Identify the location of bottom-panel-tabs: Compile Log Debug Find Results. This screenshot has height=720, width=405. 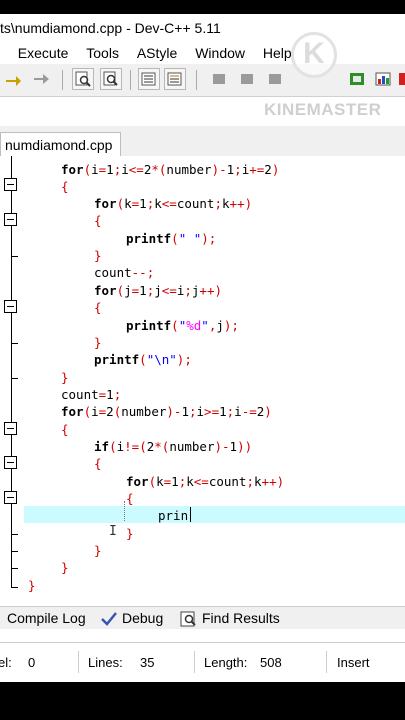
(202, 617).